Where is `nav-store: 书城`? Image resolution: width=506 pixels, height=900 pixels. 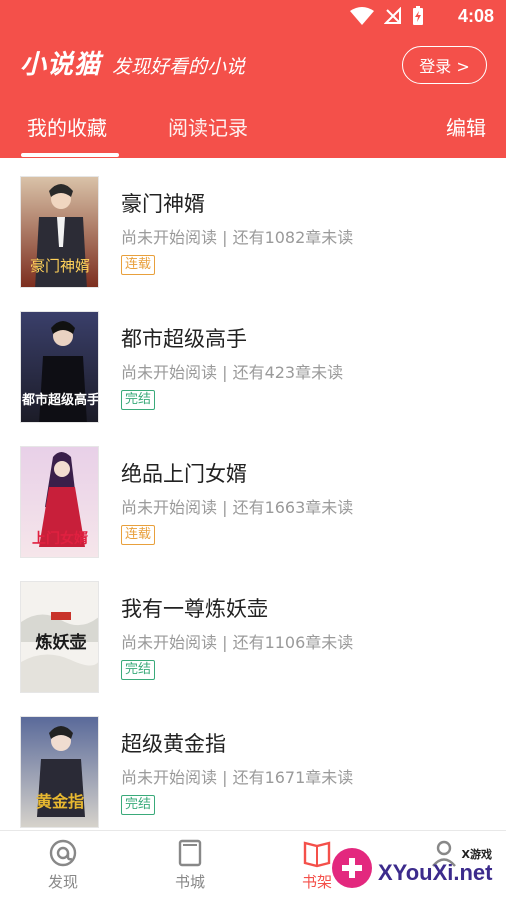
nav-store: 书城 is located at coordinates (190, 864).